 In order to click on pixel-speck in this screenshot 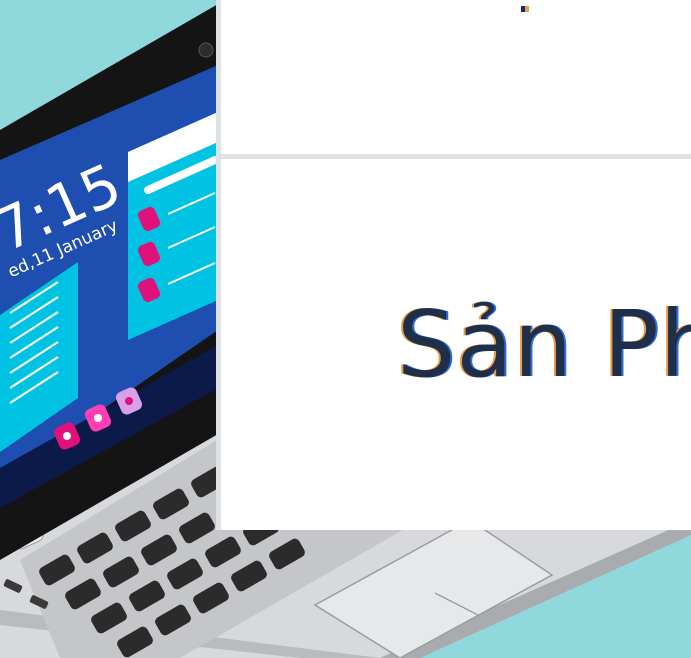, I will do `click(525, 9)`.